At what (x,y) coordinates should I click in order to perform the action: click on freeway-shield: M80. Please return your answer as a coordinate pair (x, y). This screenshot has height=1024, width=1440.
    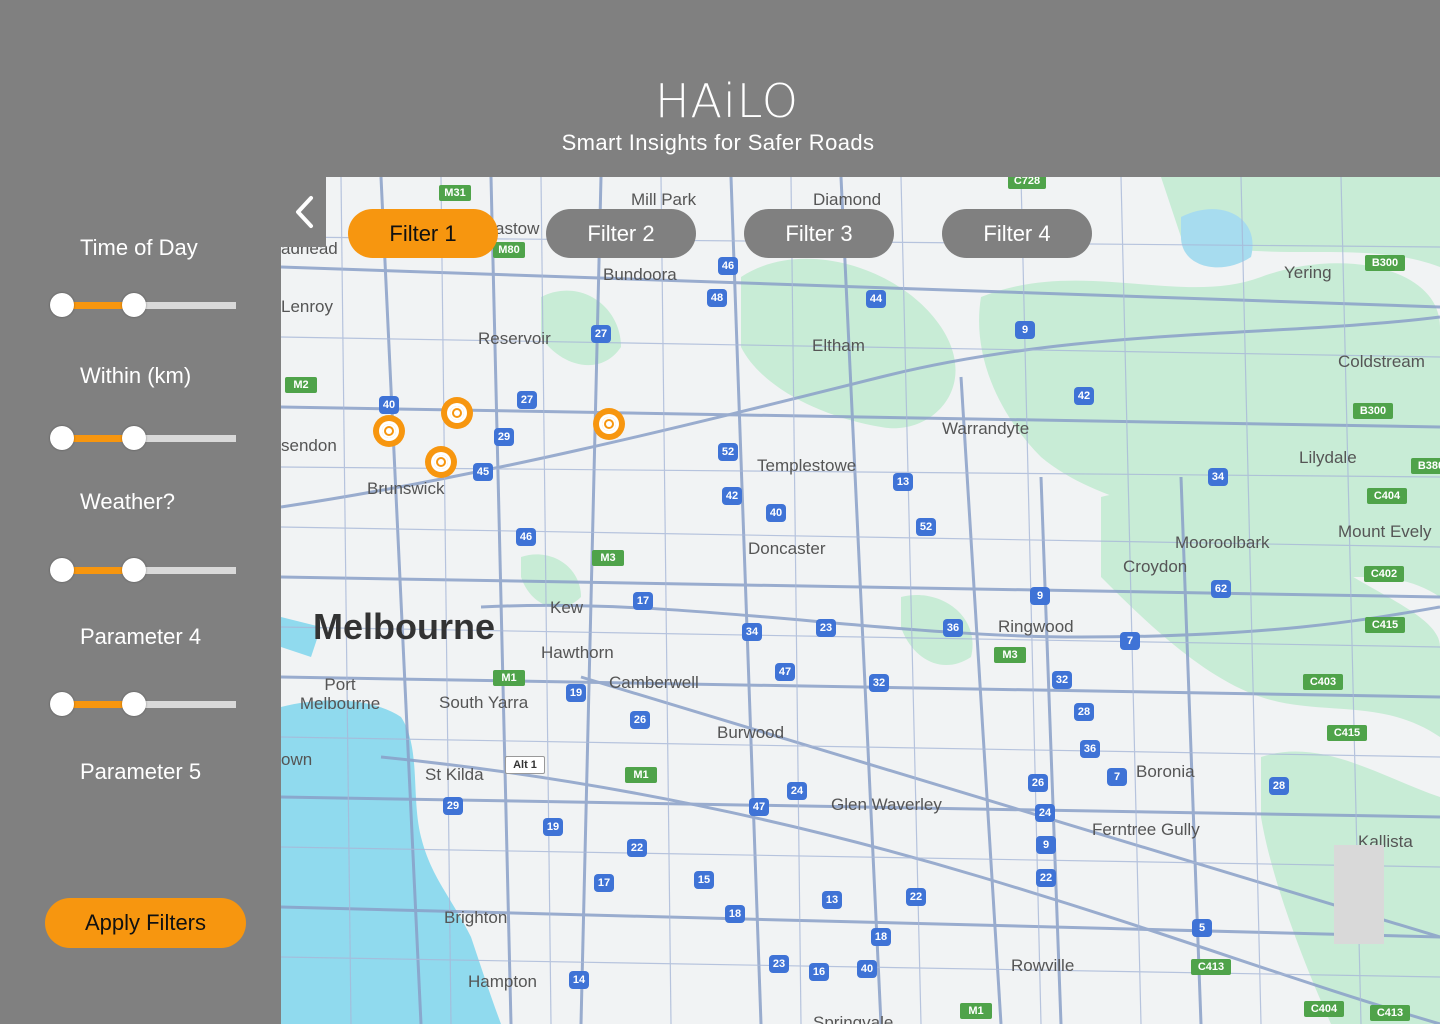
    Looking at the image, I should click on (509, 250).